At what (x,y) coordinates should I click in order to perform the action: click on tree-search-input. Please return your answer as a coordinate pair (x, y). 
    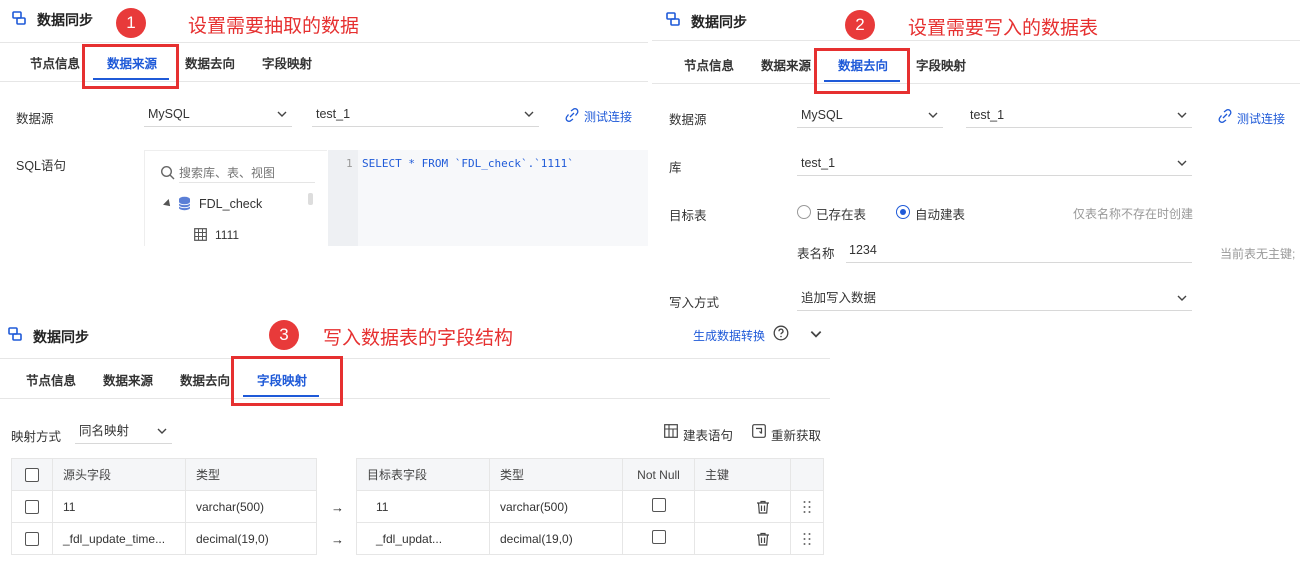
    Looking at the image, I should click on (247, 173).